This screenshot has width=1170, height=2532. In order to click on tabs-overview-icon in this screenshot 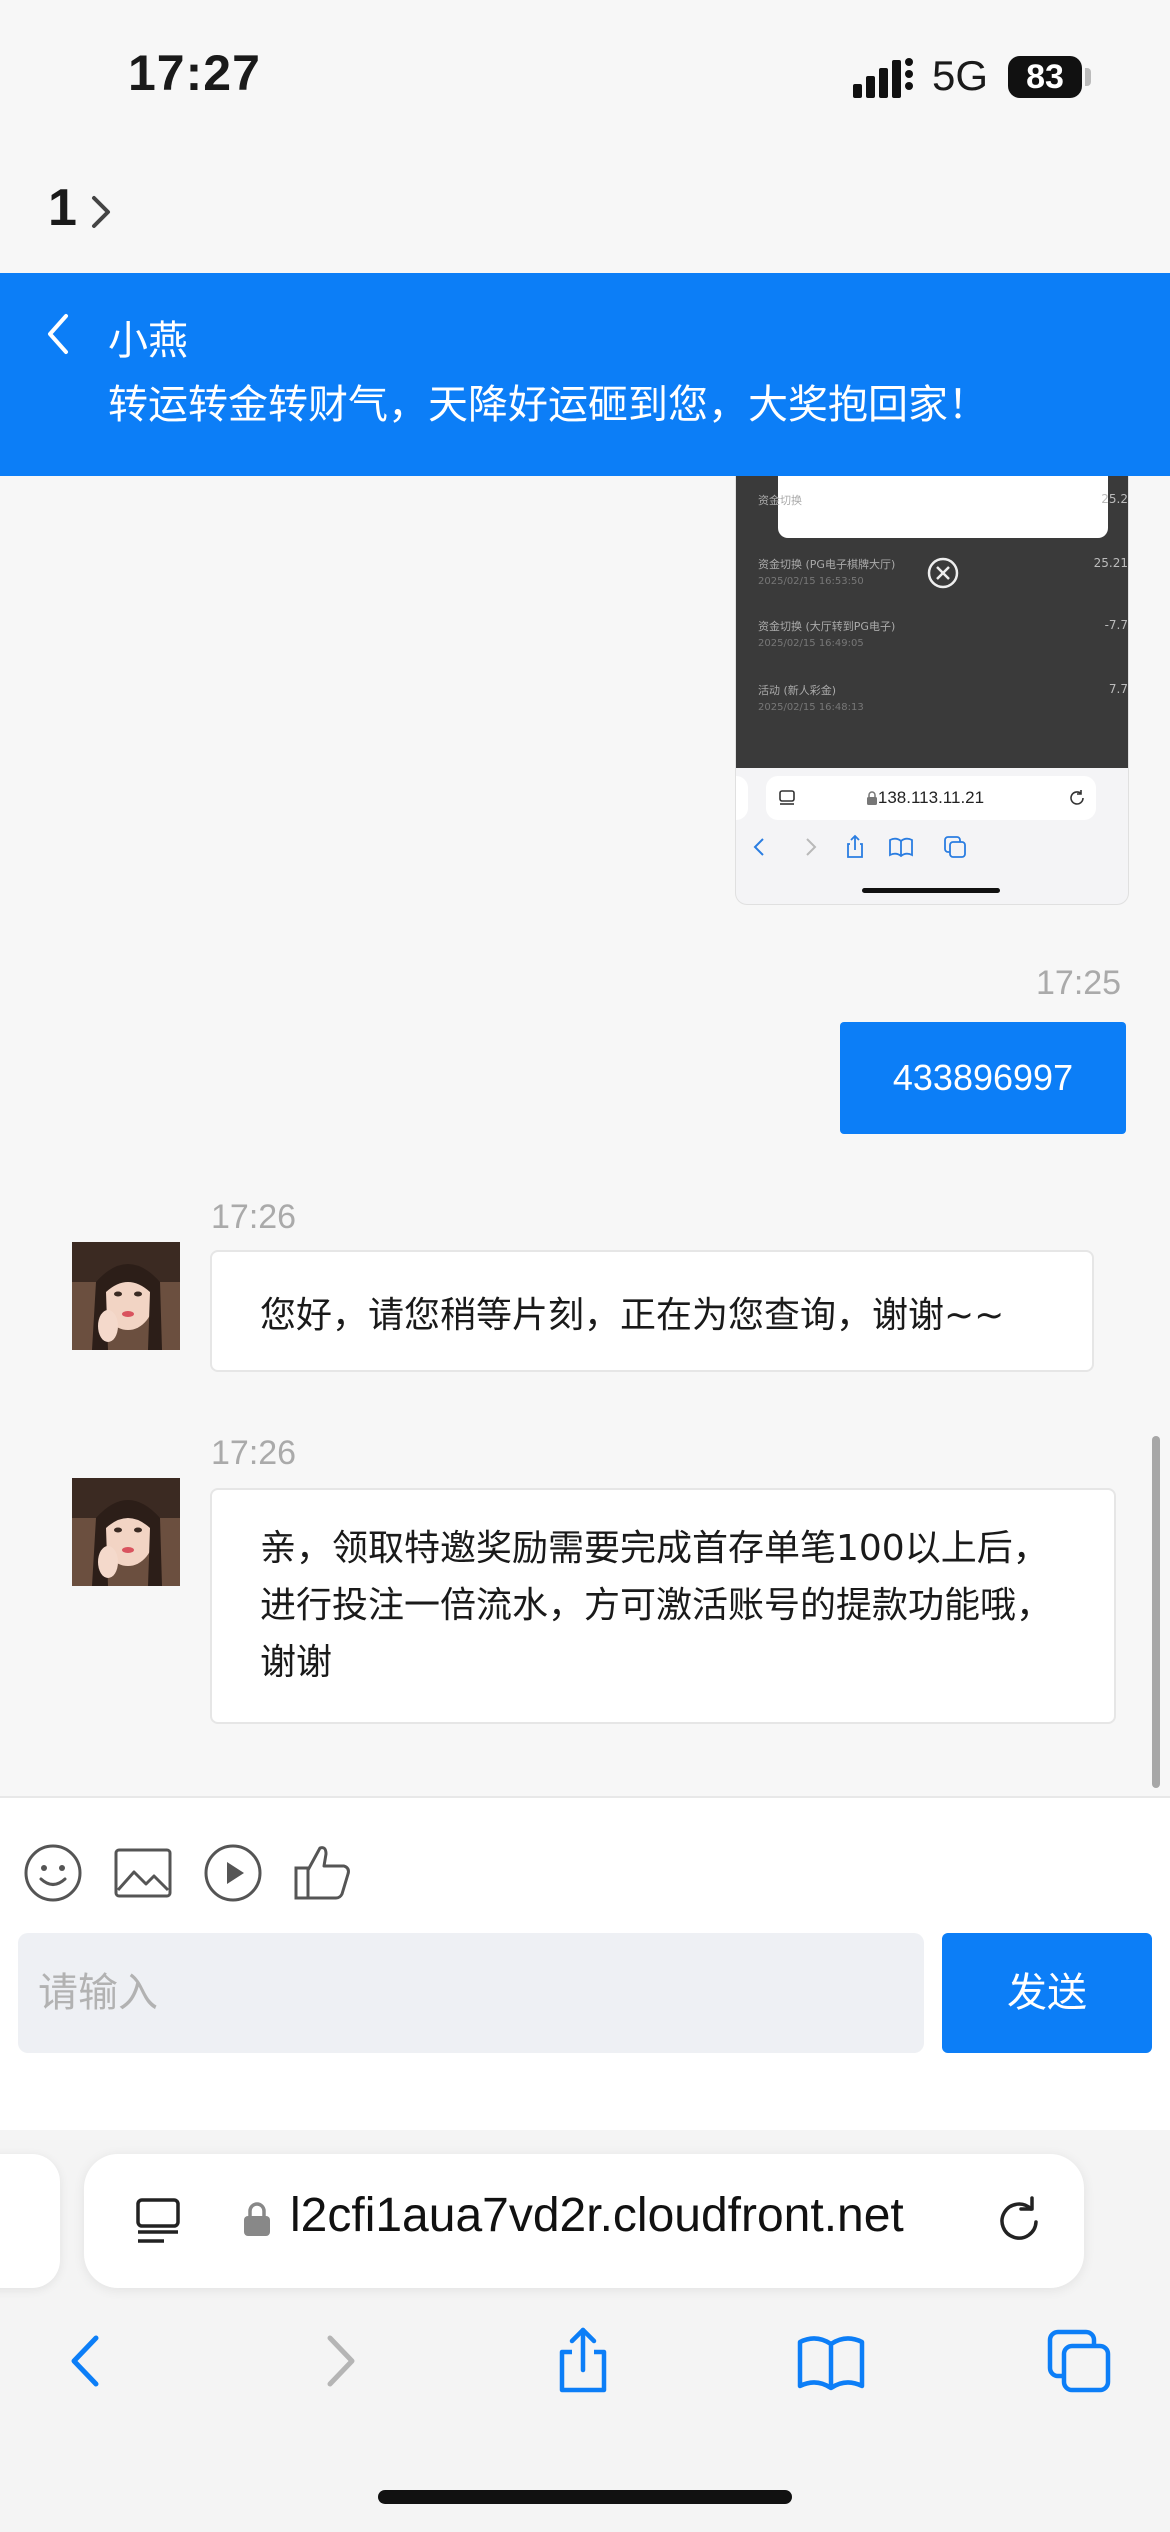, I will do `click(955, 847)`.